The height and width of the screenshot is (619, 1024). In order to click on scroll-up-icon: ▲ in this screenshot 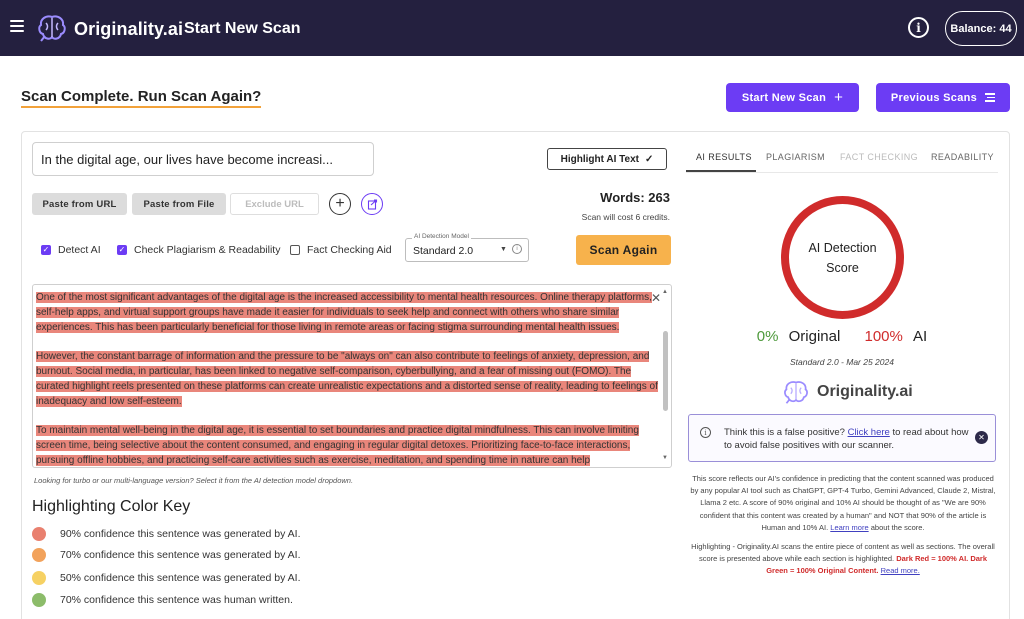, I will do `click(665, 292)`.